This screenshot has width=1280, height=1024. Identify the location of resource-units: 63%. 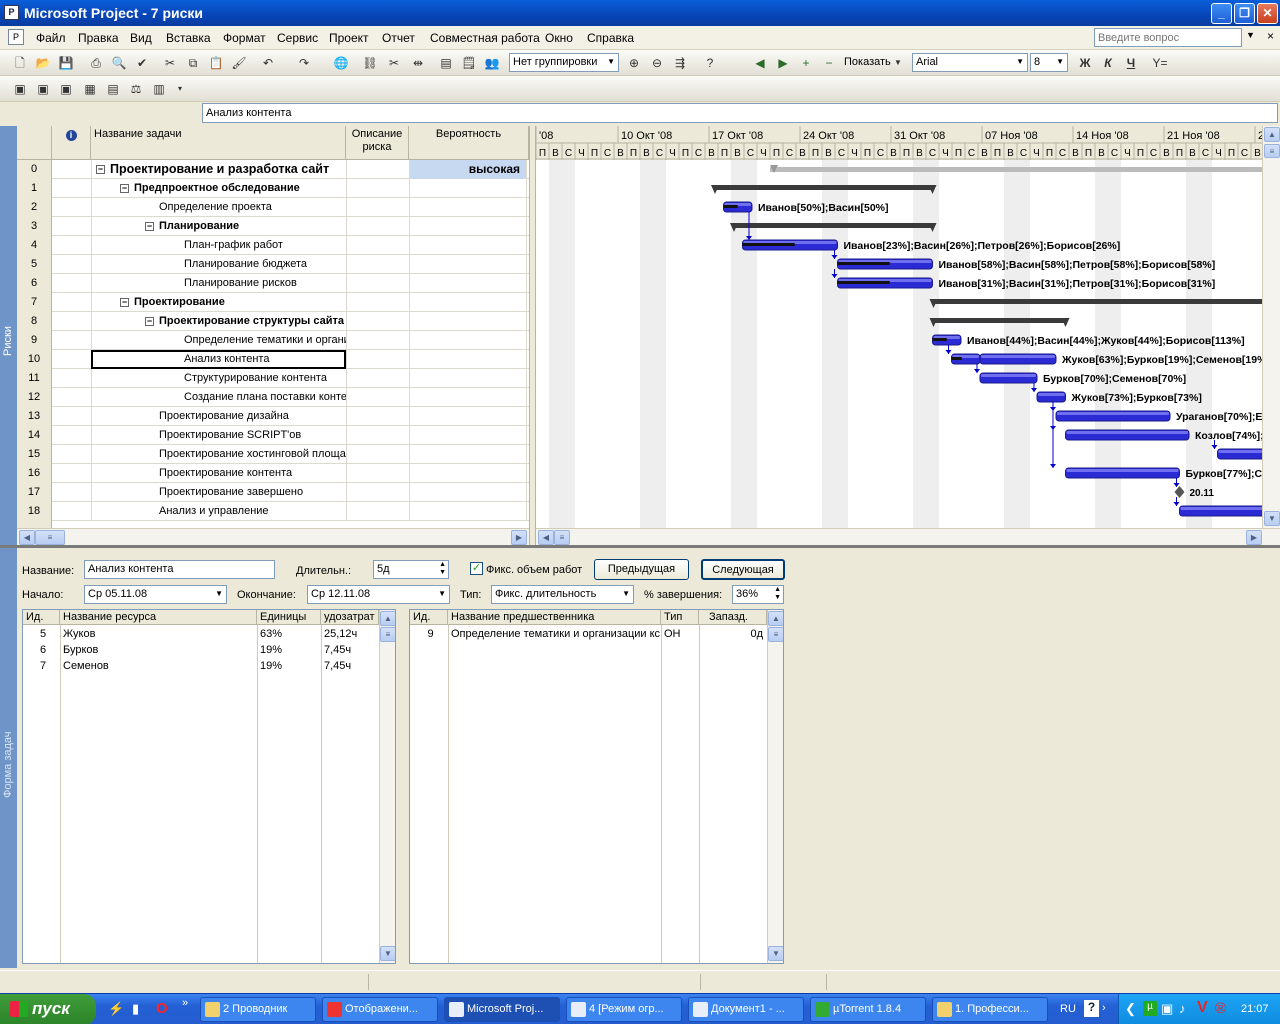
(289, 635).